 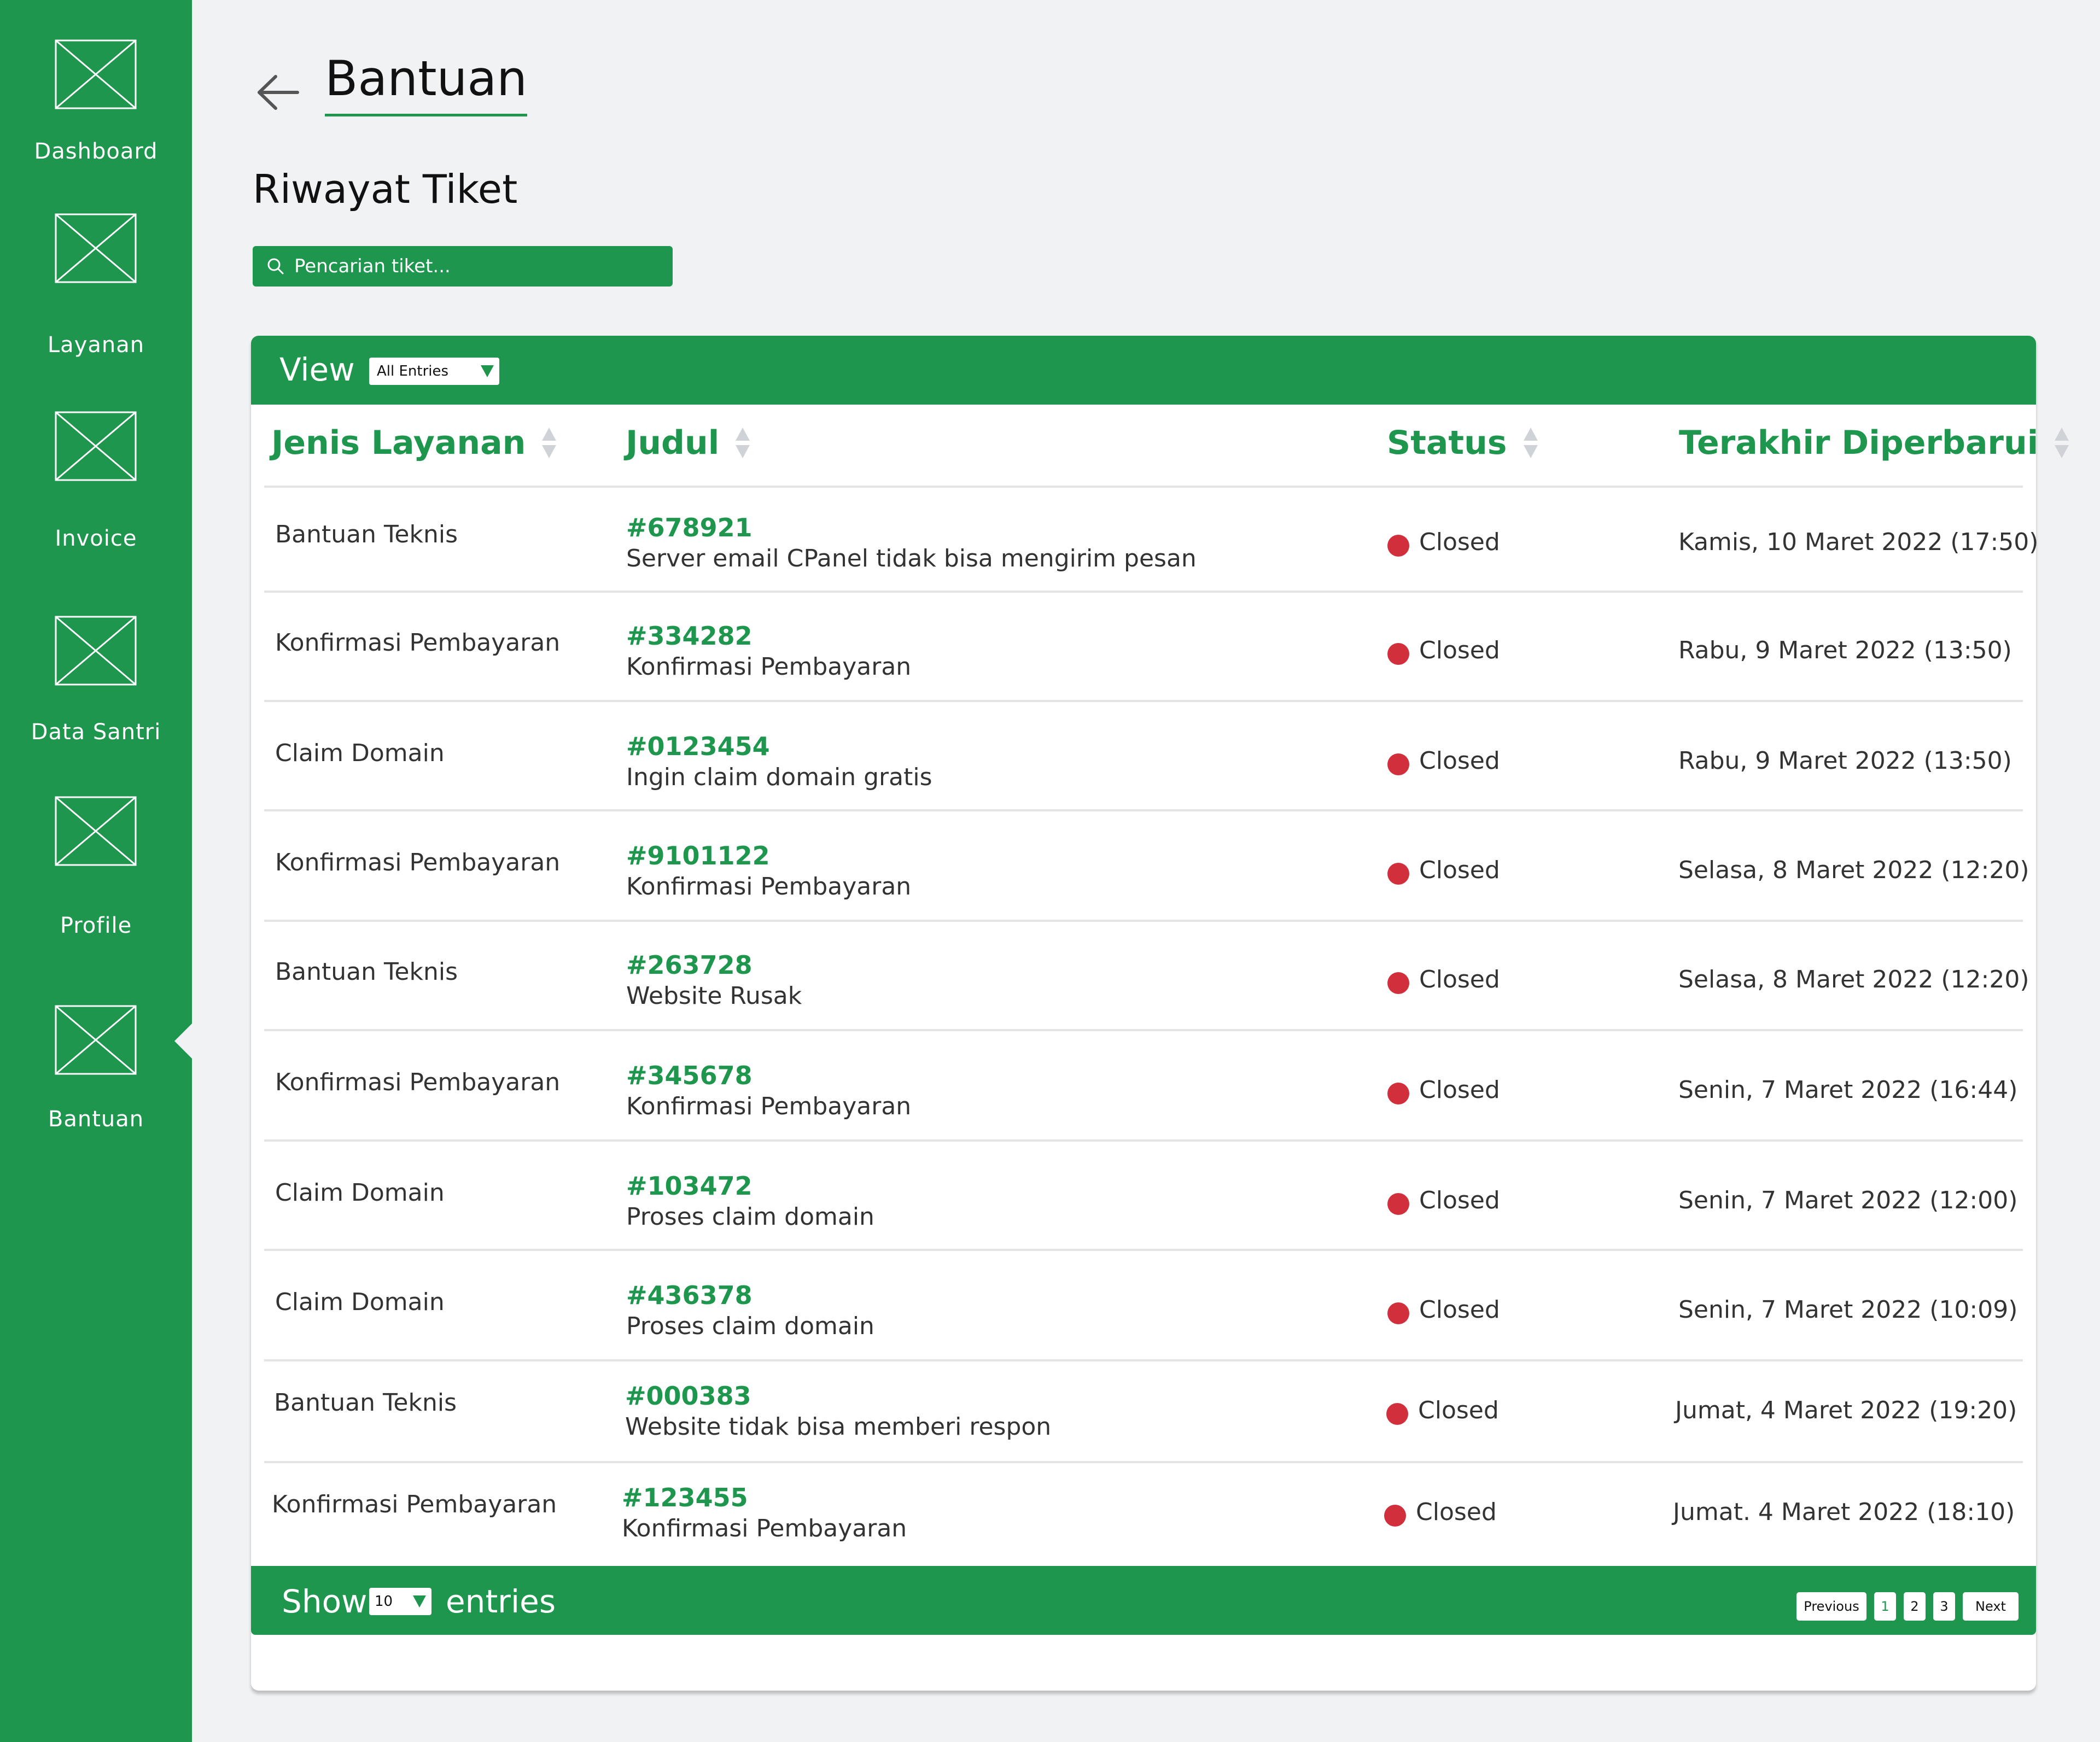 I want to click on ticket-id-link: #263728, so click(x=689, y=965).